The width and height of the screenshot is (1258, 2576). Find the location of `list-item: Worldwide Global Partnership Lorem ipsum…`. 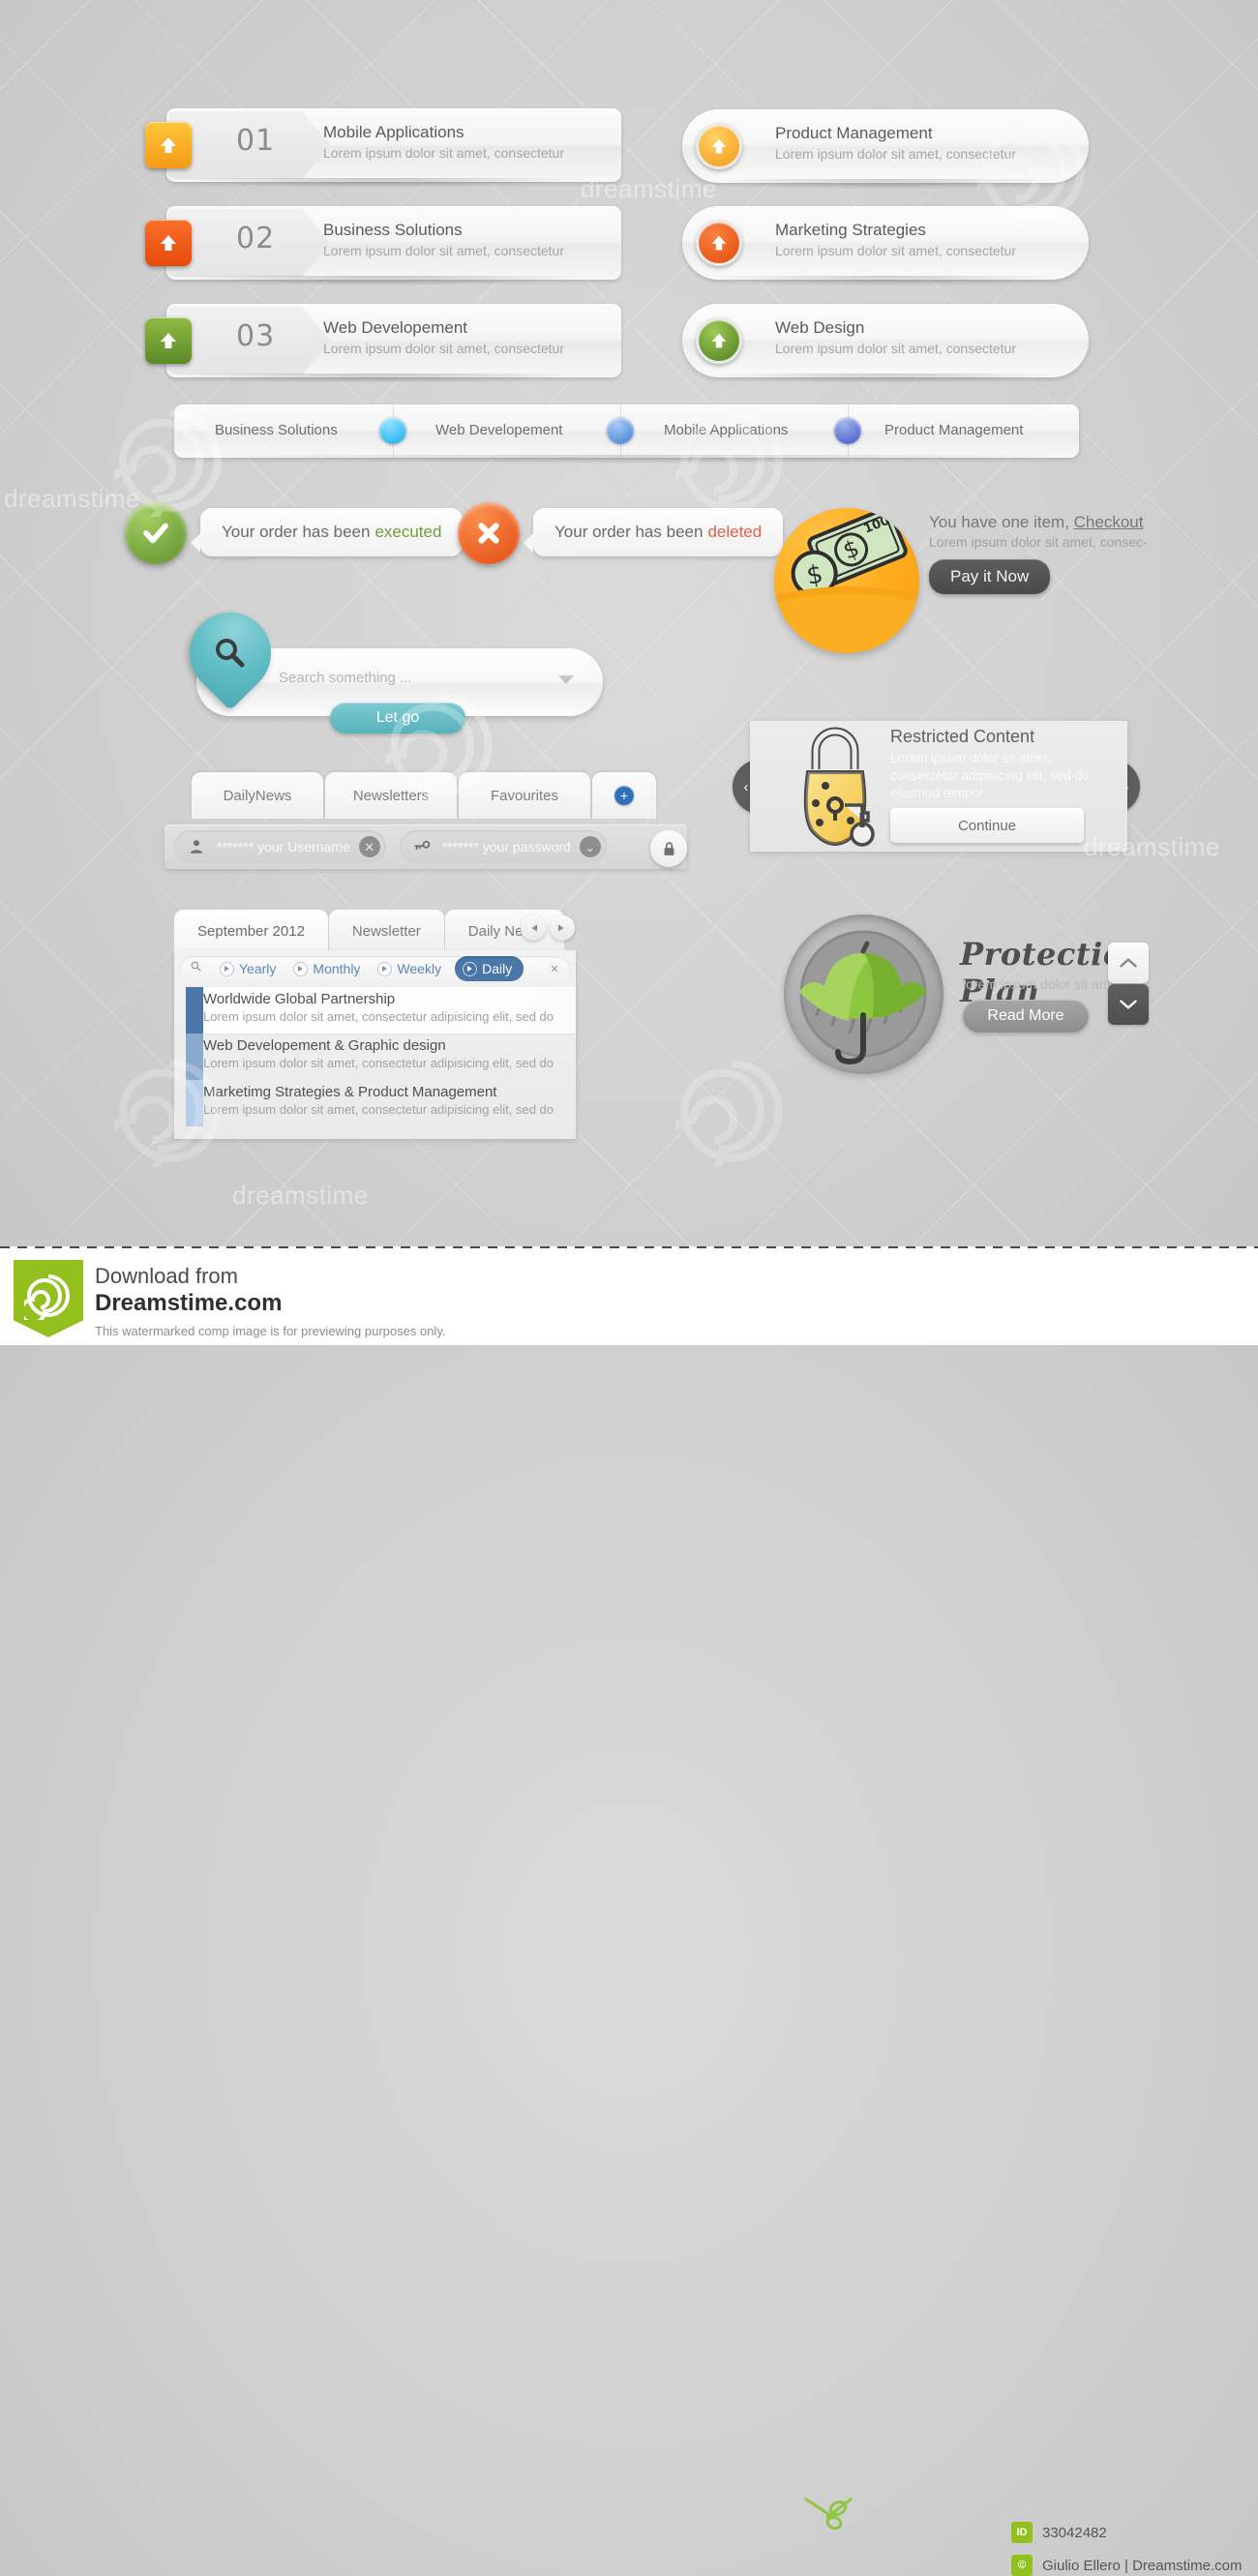

list-item: Worldwide Global Partnership Lorem ipsum… is located at coordinates (375, 1010).